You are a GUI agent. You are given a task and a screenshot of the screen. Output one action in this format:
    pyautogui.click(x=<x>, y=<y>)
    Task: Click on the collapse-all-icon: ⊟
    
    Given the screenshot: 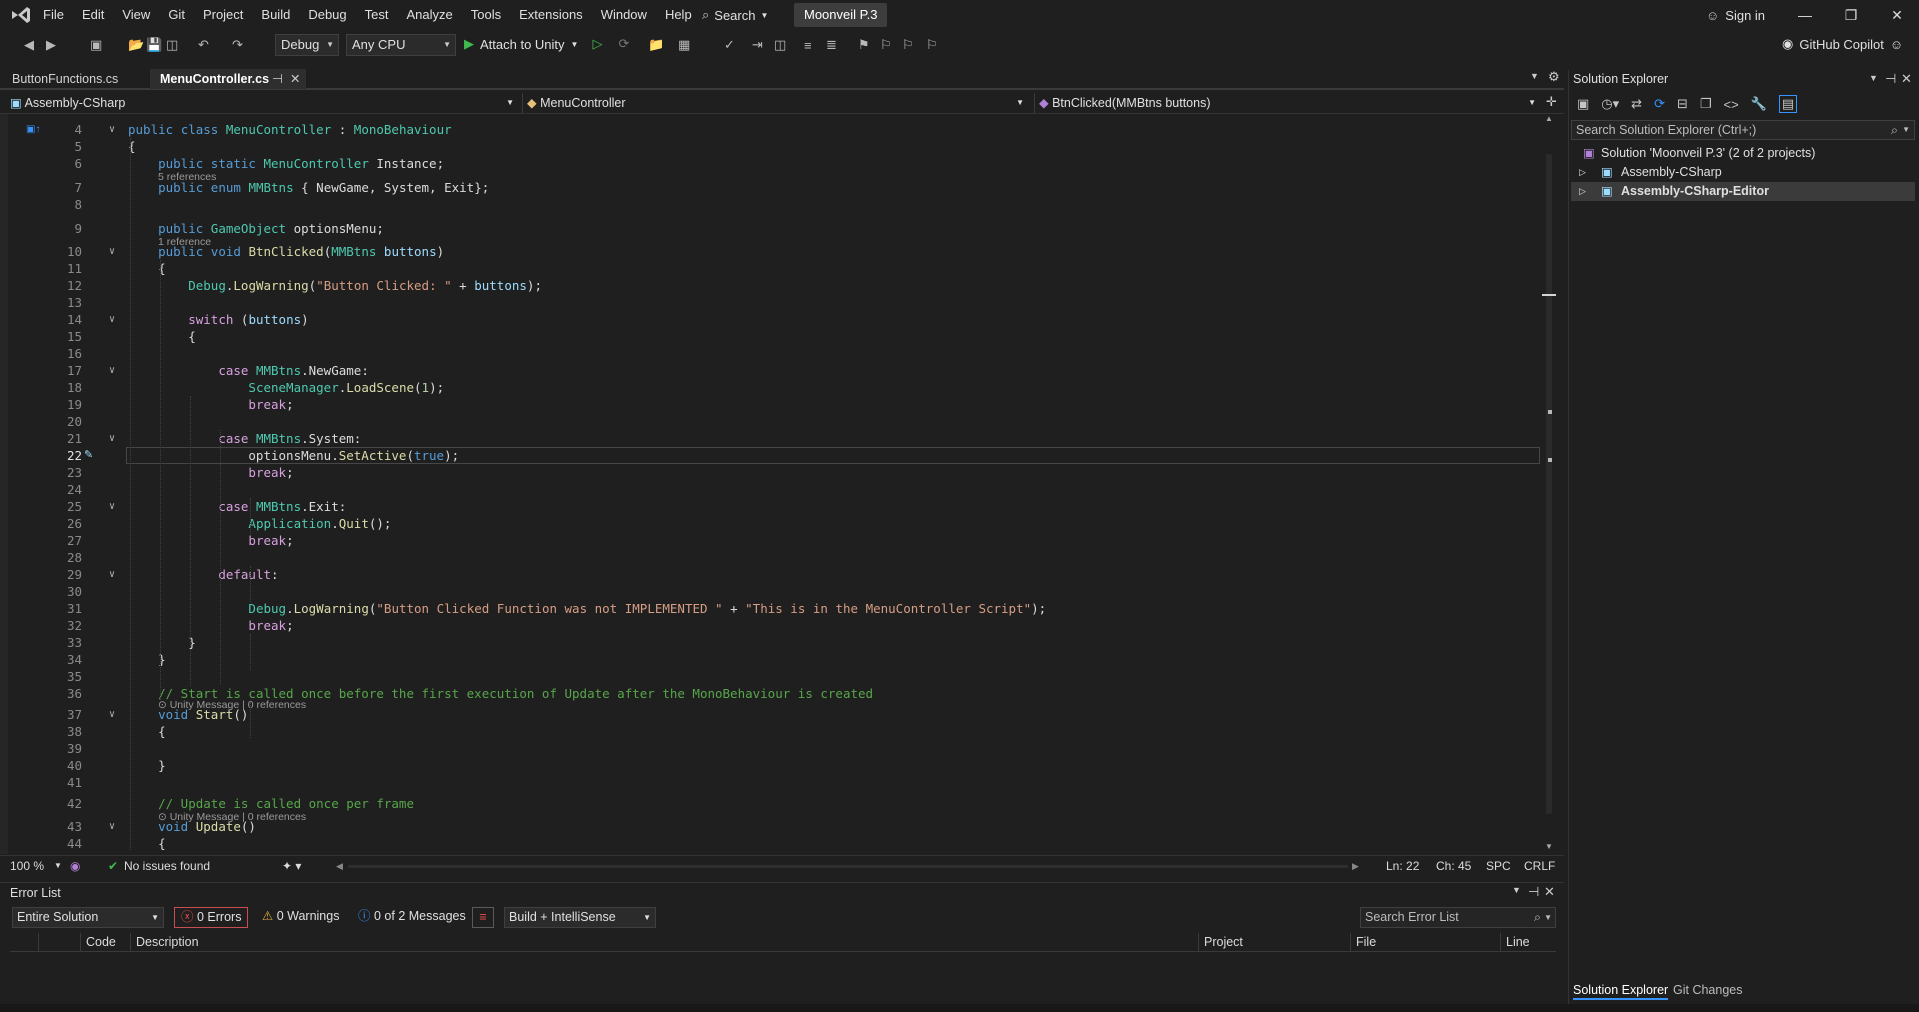 What is the action you would take?
    pyautogui.click(x=1682, y=104)
    